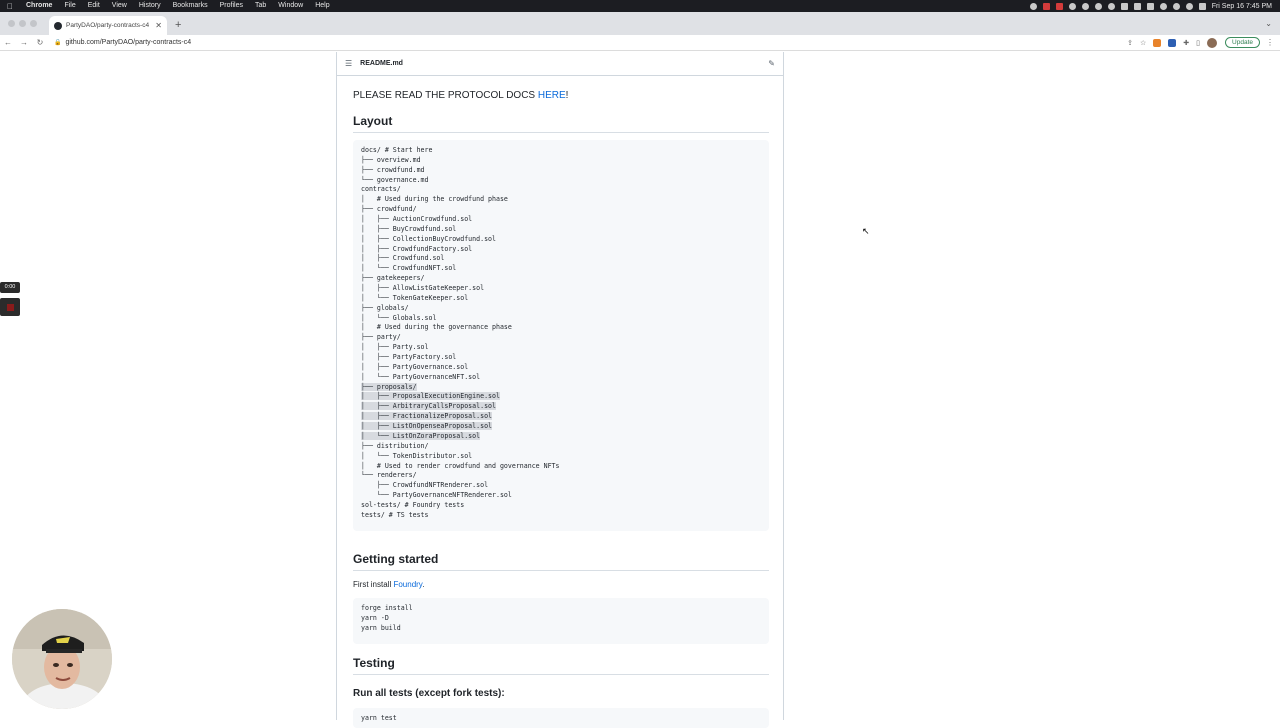  I want to click on menu-file: File, so click(69, 6).